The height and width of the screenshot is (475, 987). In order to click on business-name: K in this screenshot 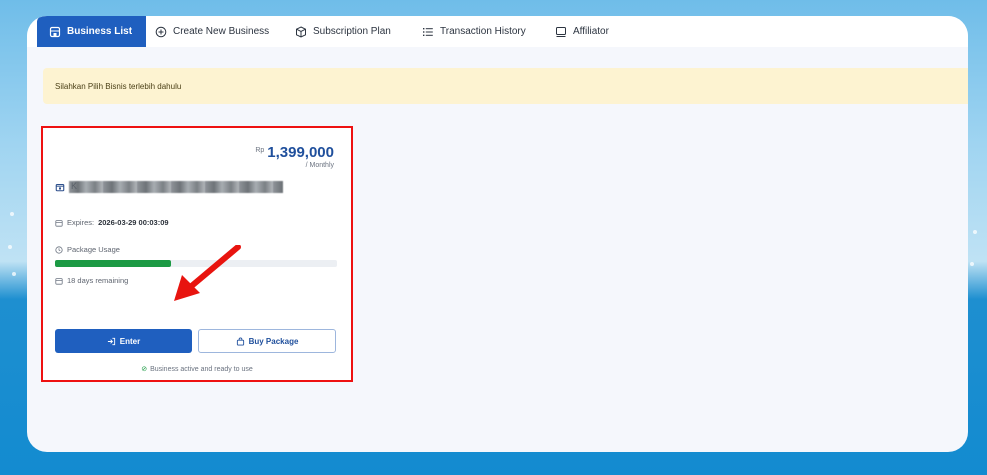, I will do `click(169, 187)`.